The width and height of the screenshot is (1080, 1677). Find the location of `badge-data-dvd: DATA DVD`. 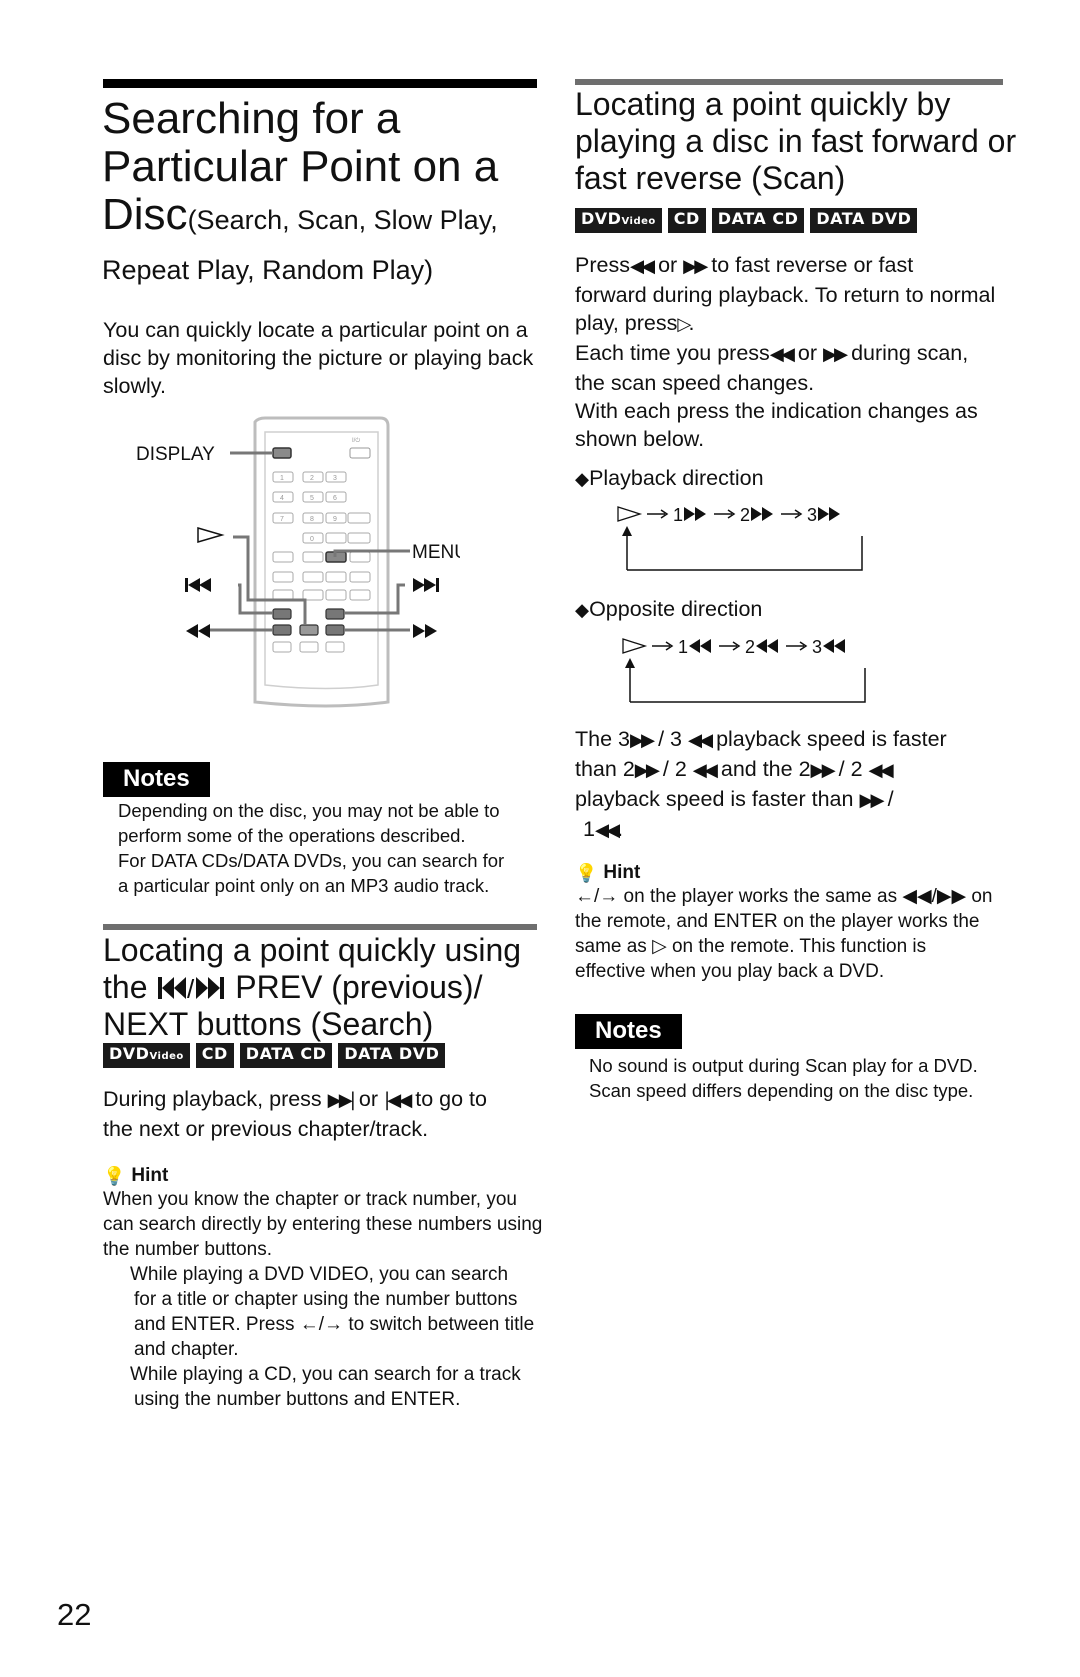

badge-data-dvd: DATA DVD is located at coordinates (392, 1055).